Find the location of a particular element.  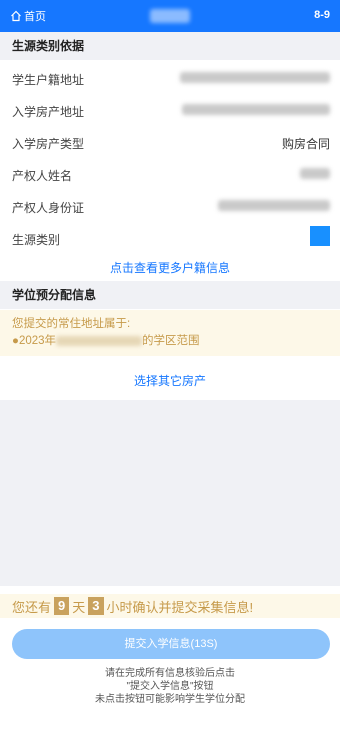

submit-enrollment-button: 提交入学信息(13S) is located at coordinates (171, 644).